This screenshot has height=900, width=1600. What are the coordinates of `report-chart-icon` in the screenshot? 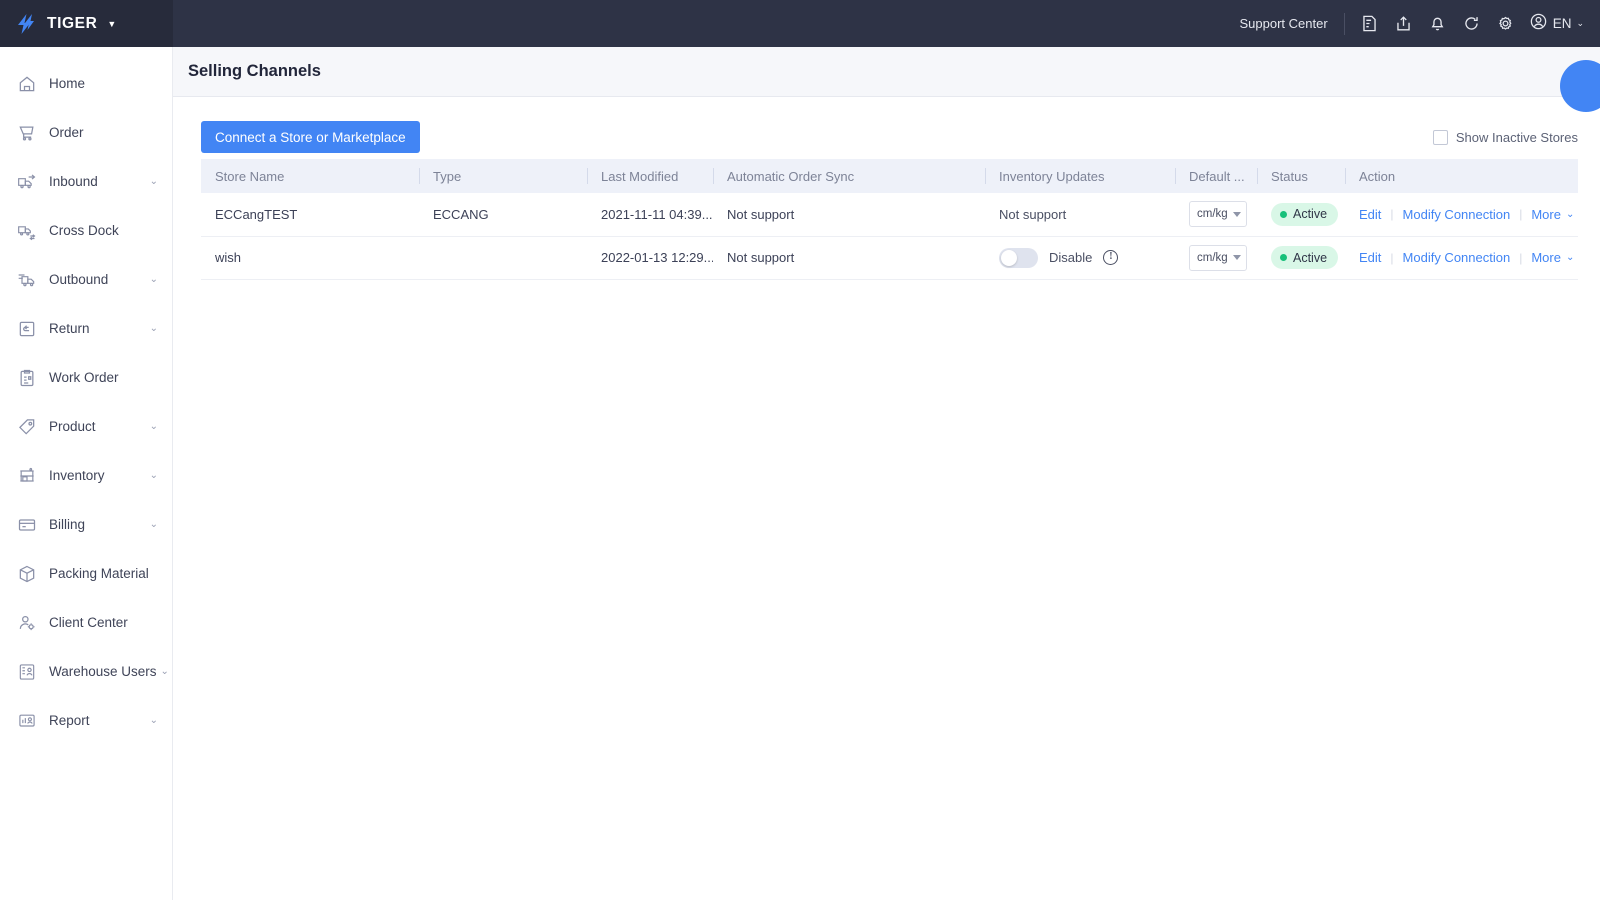 It's located at (26, 720).